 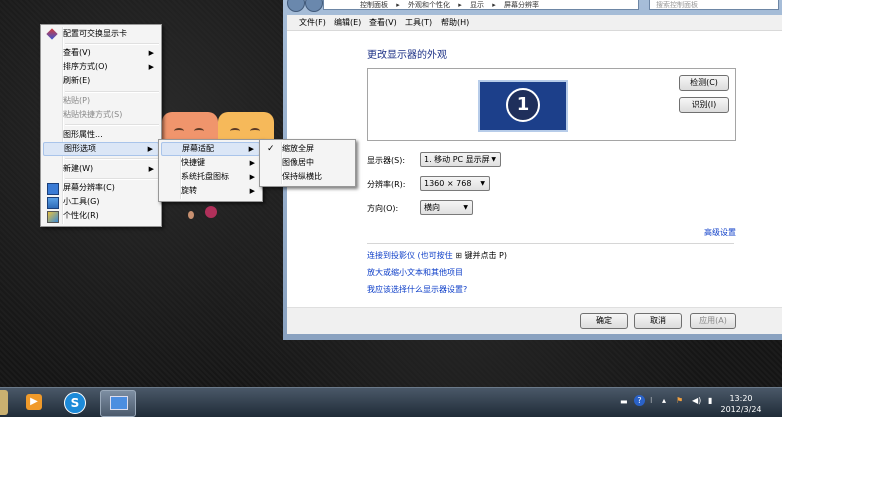 I want to click on menu-item-screen-resolution: 屏幕分辨率(C), so click(x=101, y=188).